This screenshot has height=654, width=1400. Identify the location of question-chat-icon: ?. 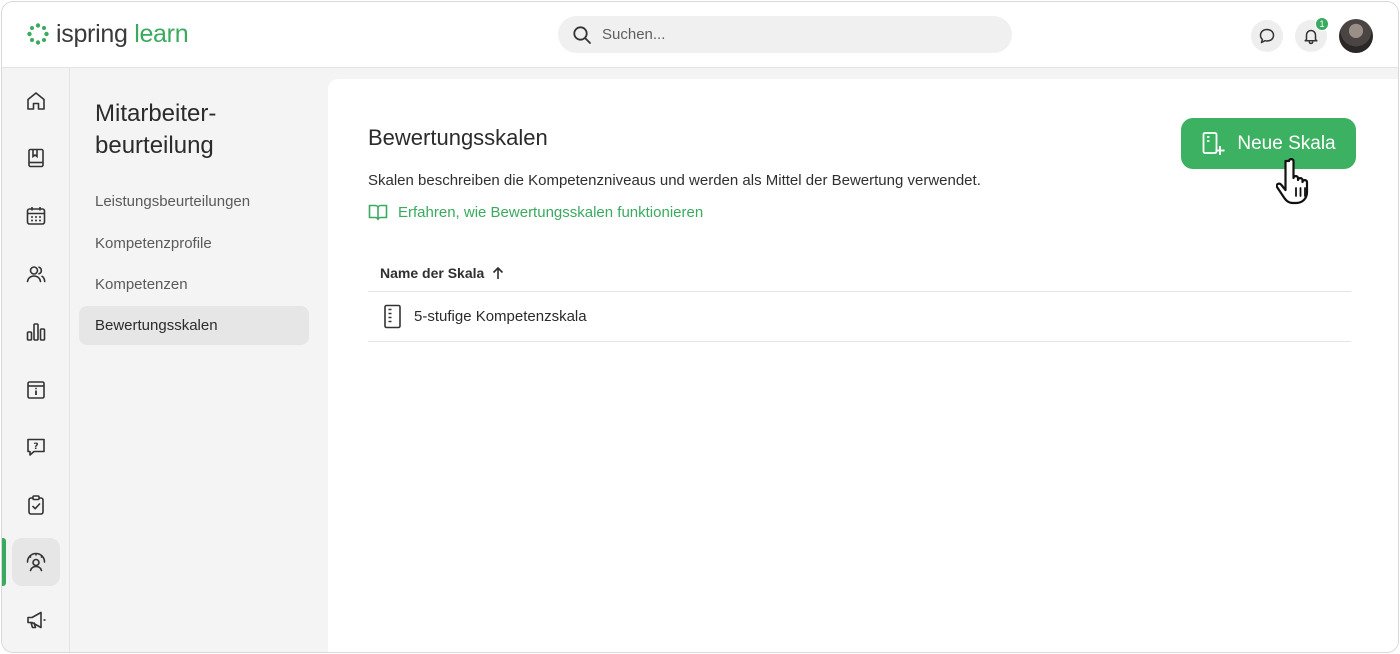
(36, 447).